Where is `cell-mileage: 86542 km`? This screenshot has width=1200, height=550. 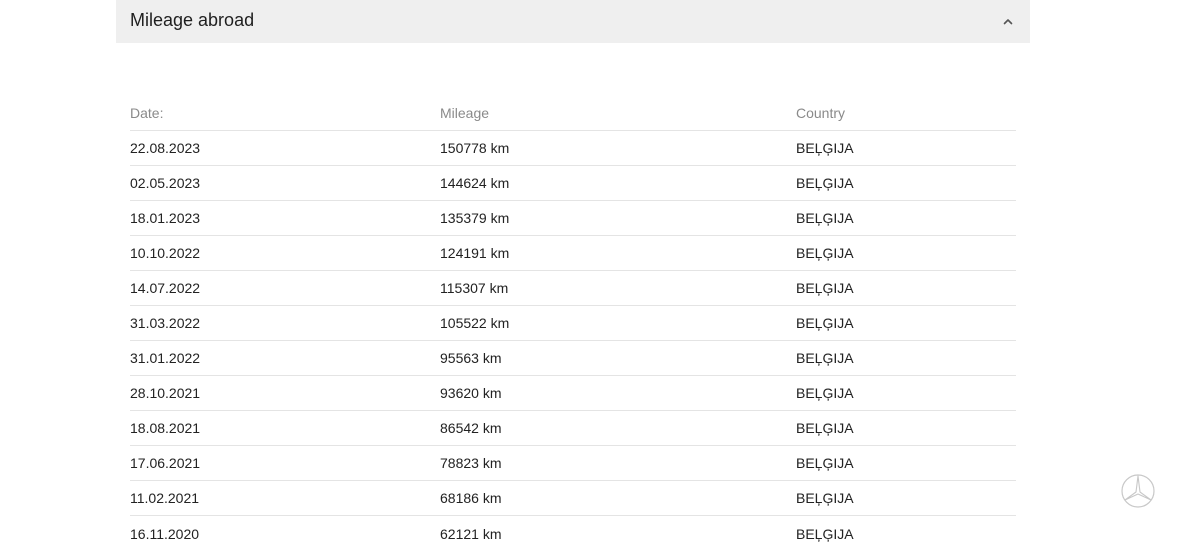 cell-mileage: 86542 km is located at coordinates (471, 428).